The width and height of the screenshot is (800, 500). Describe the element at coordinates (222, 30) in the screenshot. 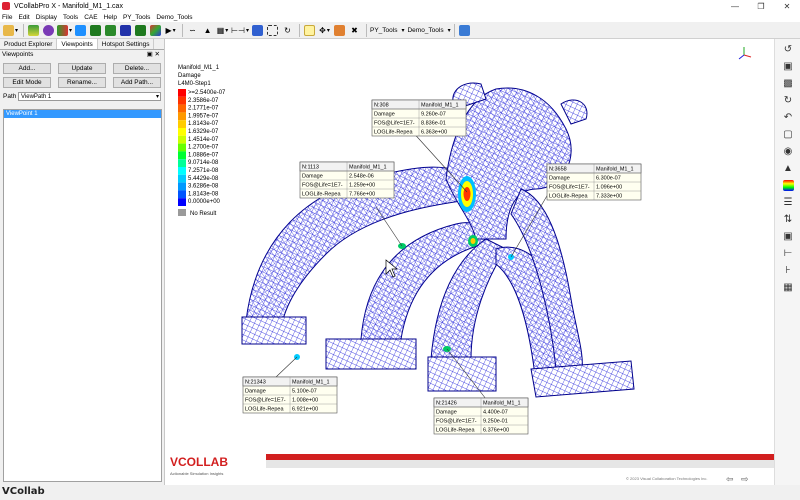

I see `label-icon: ▦ ▾` at that location.